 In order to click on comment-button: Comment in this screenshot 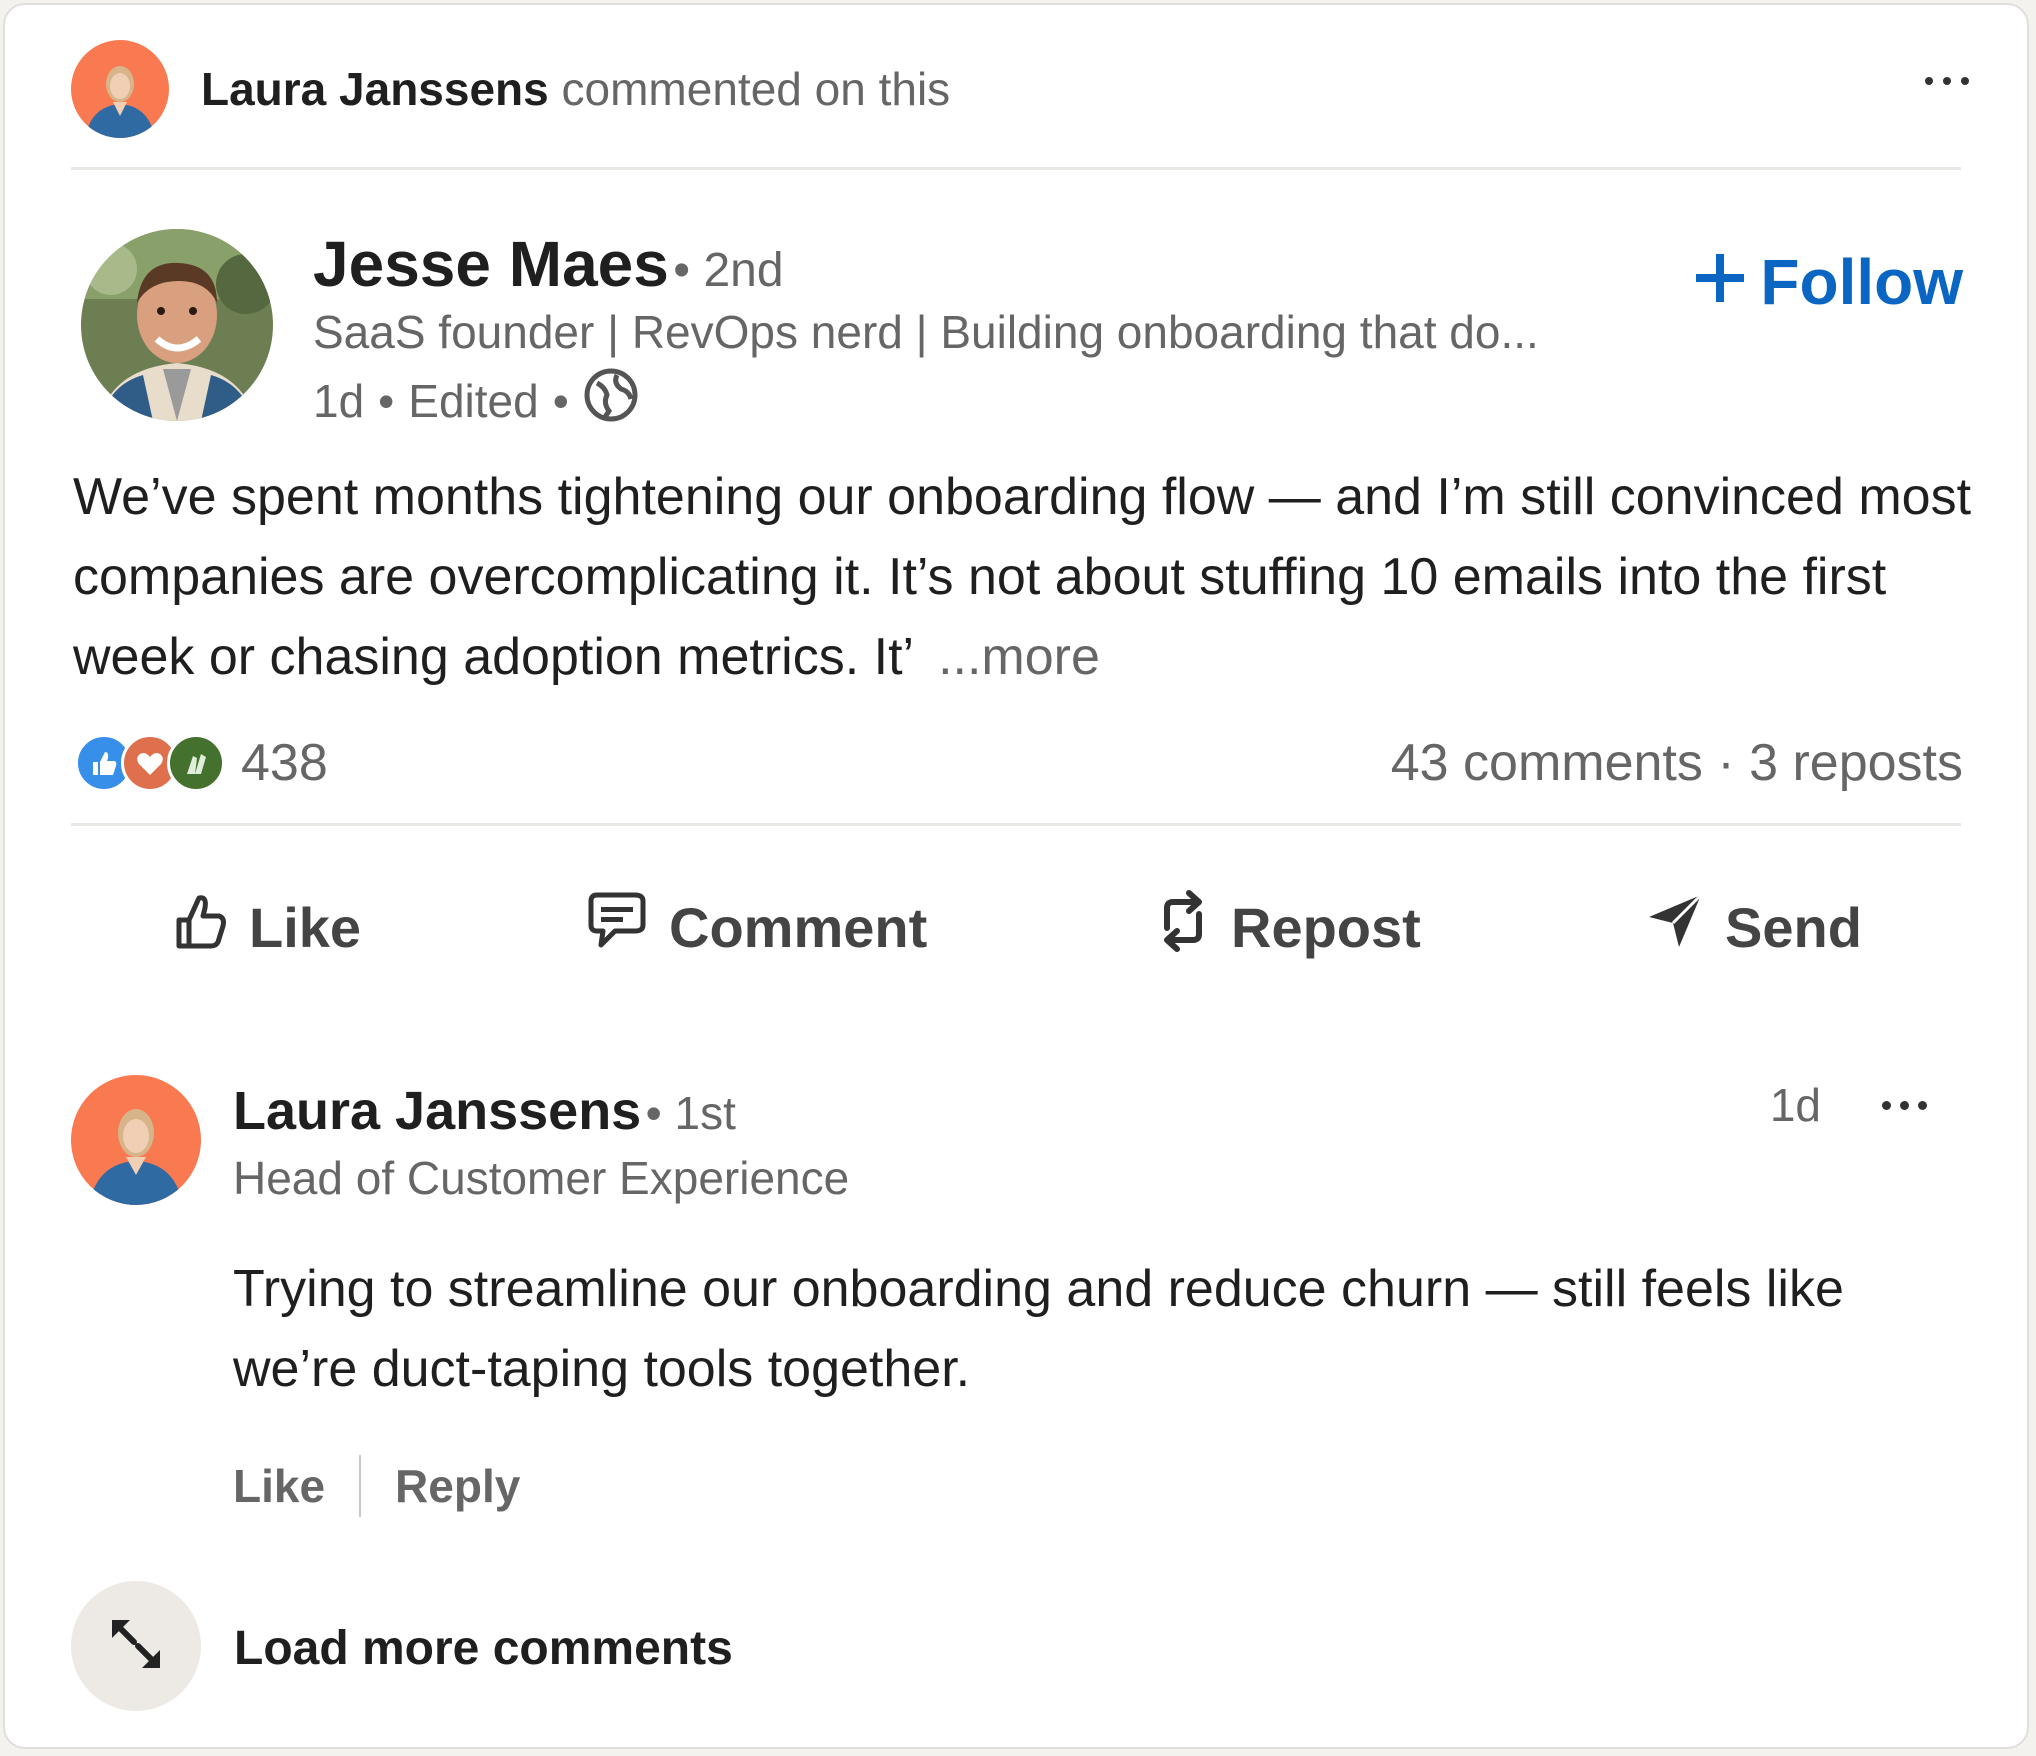, I will do `click(755, 927)`.